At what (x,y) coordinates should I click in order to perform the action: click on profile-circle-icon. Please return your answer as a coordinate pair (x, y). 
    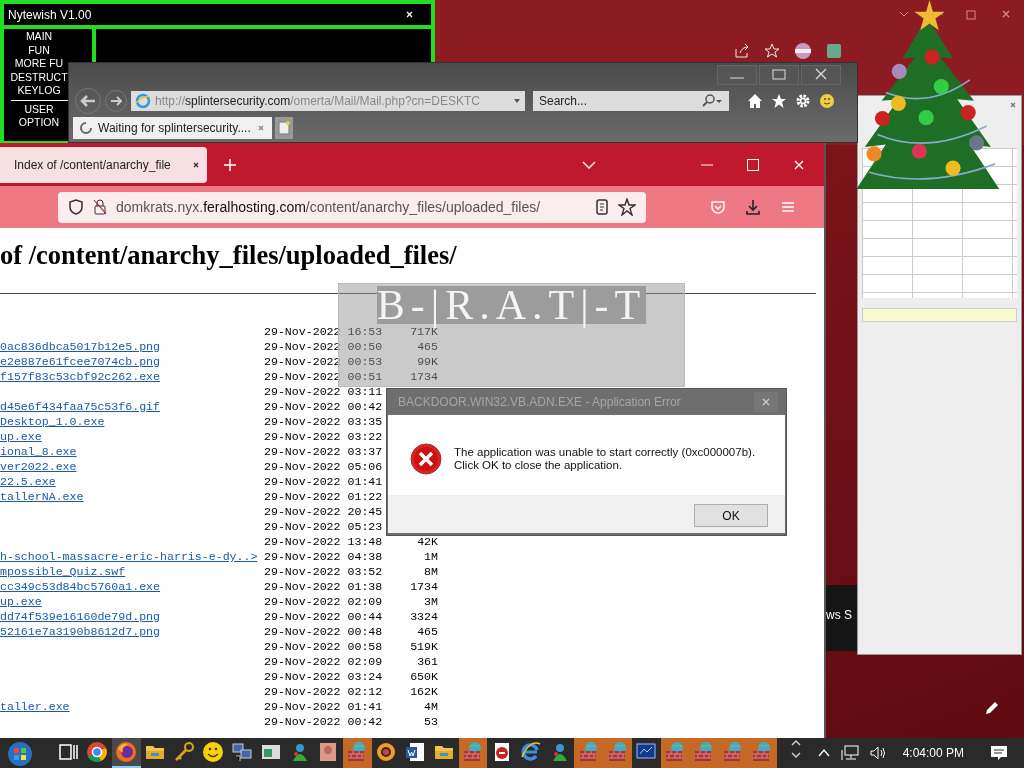
    Looking at the image, I should click on (803, 51).